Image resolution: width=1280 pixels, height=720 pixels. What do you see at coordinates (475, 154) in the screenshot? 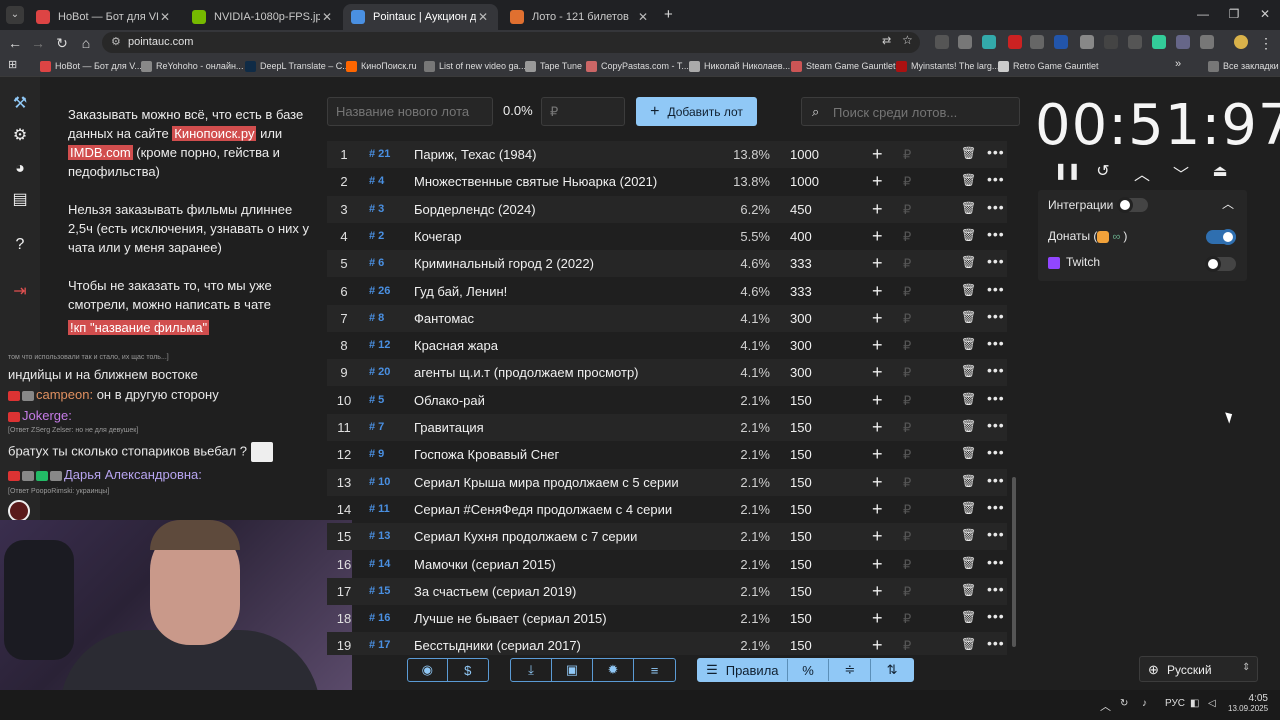
I see `lot-name: Париж, Техас (1984)` at bounding box center [475, 154].